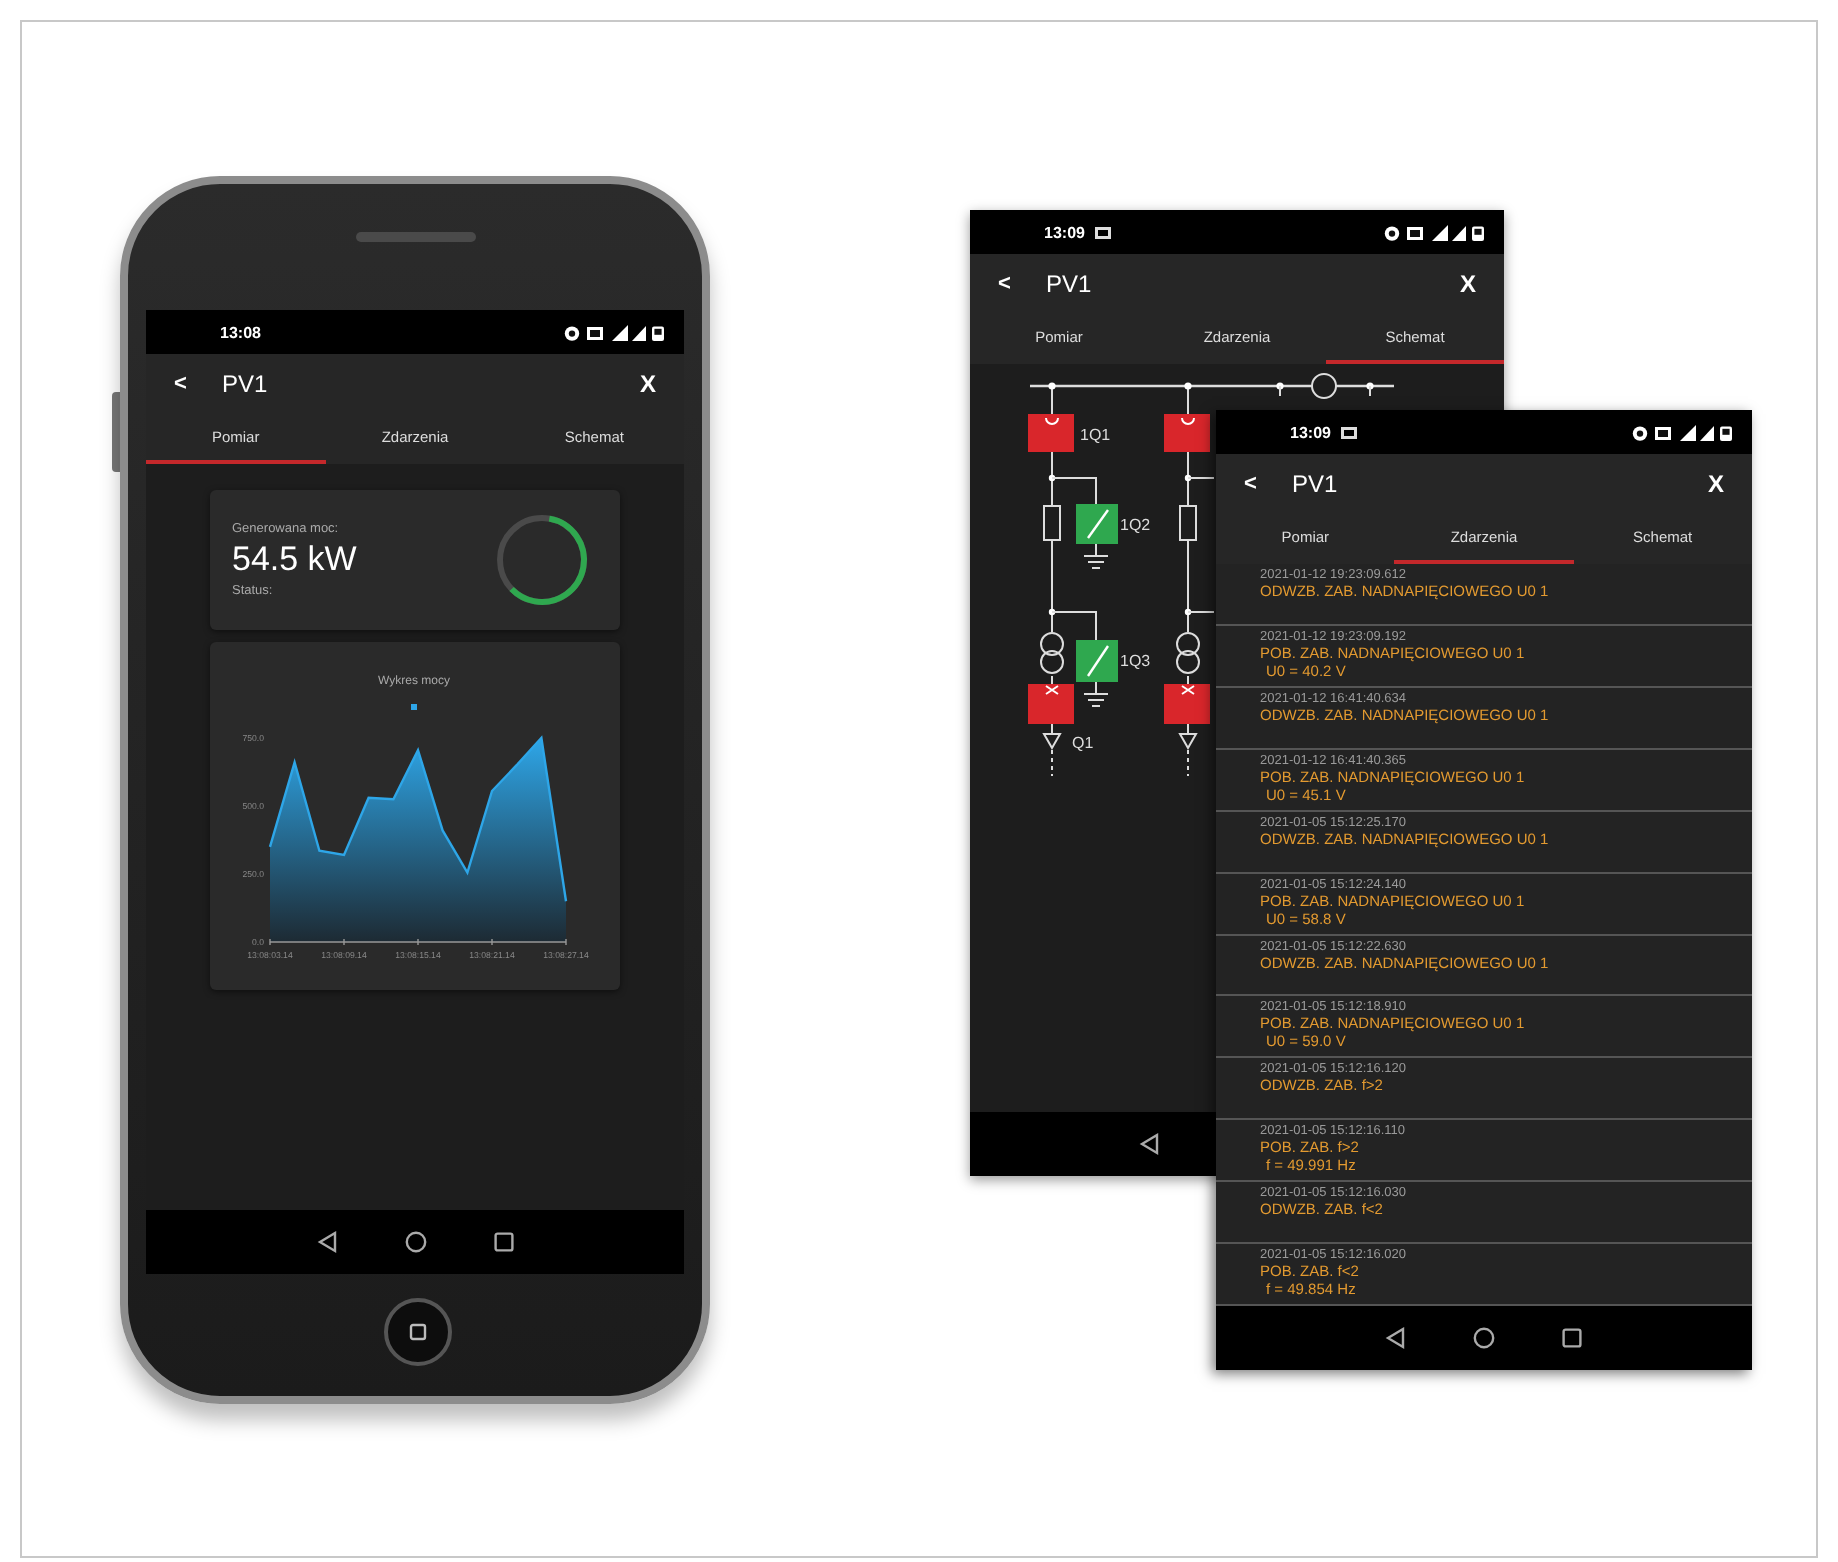 This screenshot has height=1562, width=1838. I want to click on legend-marker, so click(414, 707).